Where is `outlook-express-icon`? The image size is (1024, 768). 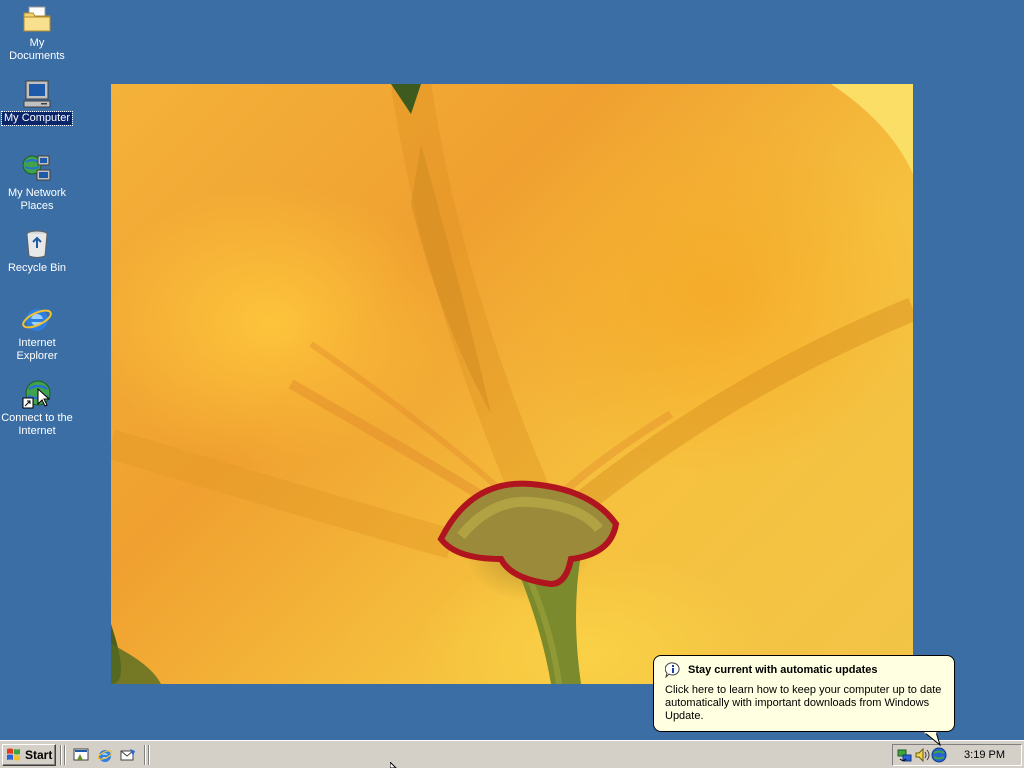 outlook-express-icon is located at coordinates (128, 755).